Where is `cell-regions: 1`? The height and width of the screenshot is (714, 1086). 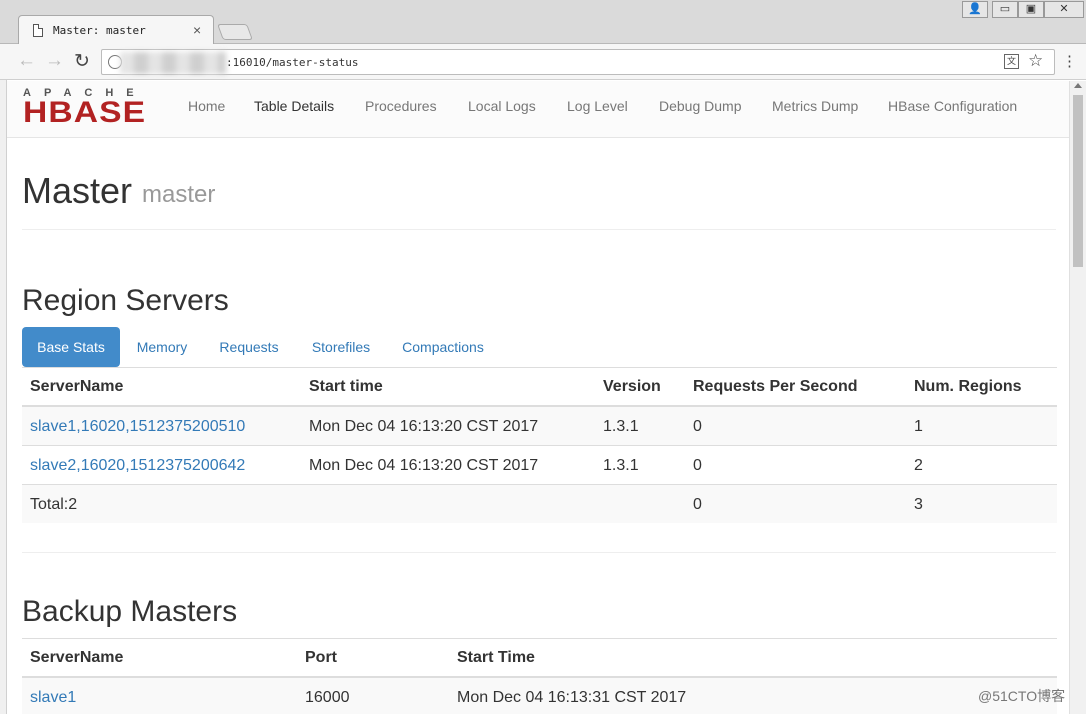 cell-regions: 1 is located at coordinates (918, 426).